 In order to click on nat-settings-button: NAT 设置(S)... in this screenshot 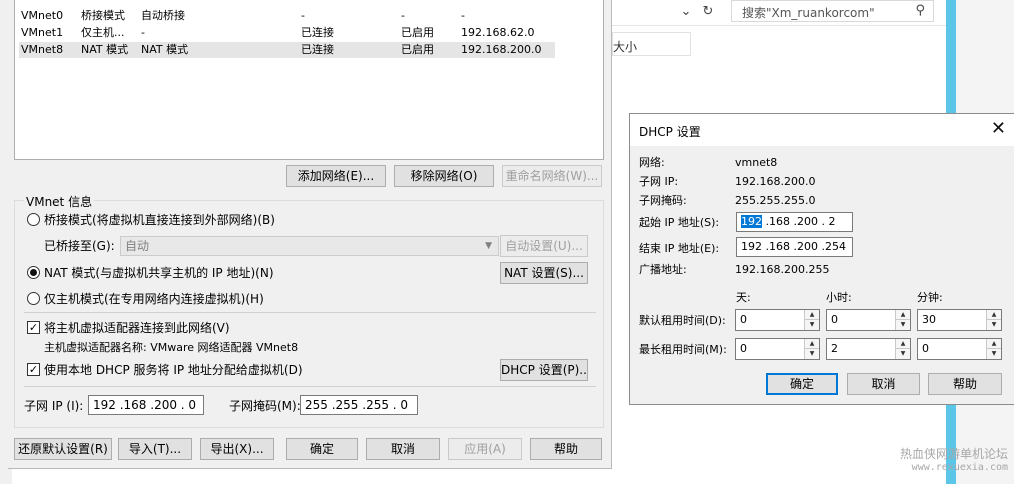, I will do `click(544, 273)`.